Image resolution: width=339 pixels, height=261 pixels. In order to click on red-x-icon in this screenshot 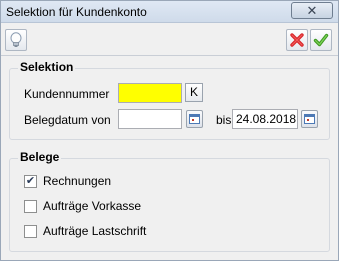, I will do `click(297, 40)`.